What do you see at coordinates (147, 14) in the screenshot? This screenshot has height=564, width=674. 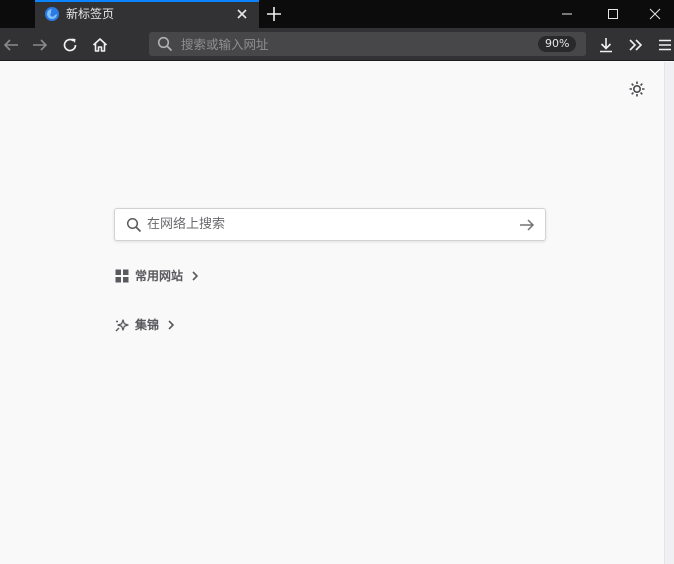 I see `tab-new-tab: 新标签页` at bounding box center [147, 14].